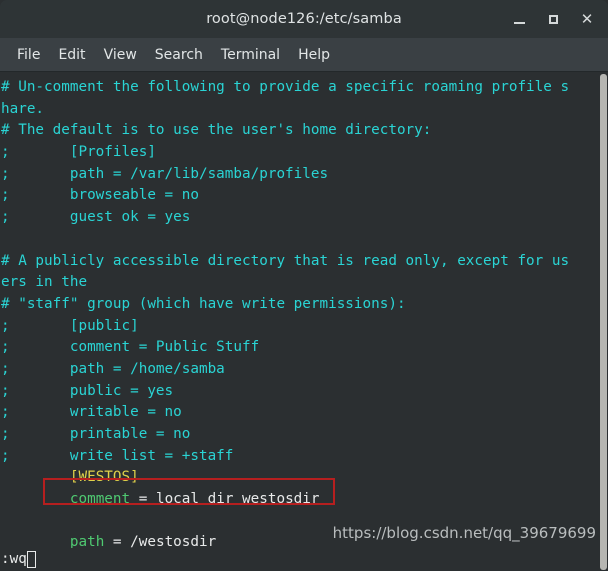  What do you see at coordinates (31, 559) in the screenshot?
I see `text-cursor` at bounding box center [31, 559].